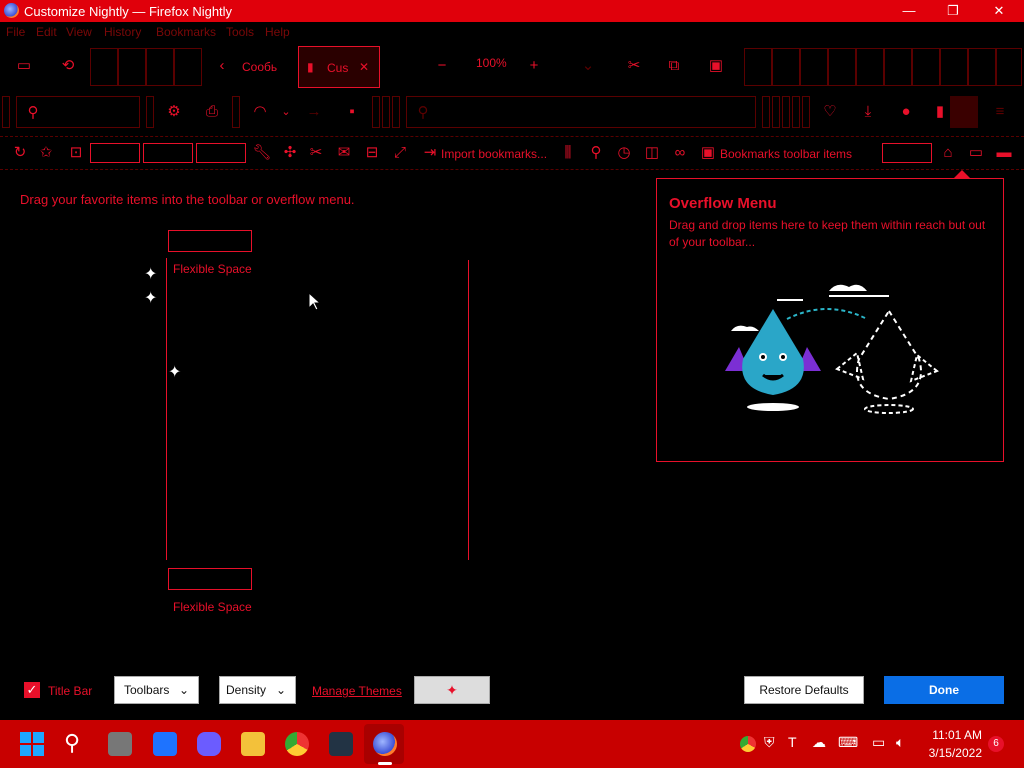 The width and height of the screenshot is (1024, 768). I want to click on minimize-button: —, so click(909, 11).